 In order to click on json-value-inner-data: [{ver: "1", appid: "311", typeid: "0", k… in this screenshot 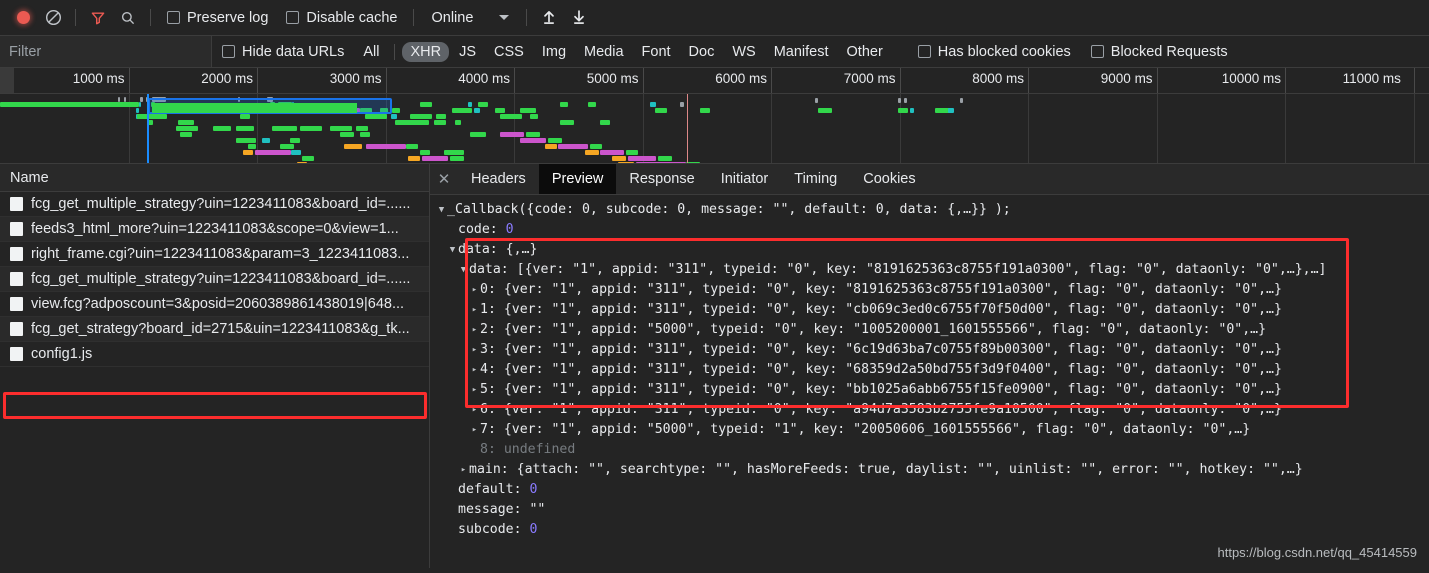, I will do `click(921, 269)`.